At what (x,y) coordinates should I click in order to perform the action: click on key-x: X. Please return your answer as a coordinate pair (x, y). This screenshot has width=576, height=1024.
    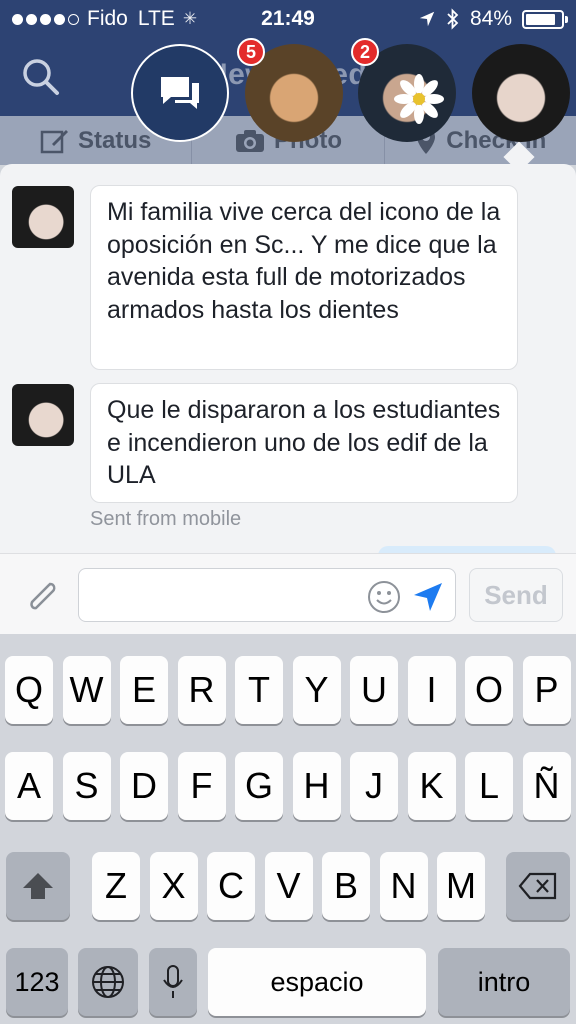
    Looking at the image, I should click on (173, 886).